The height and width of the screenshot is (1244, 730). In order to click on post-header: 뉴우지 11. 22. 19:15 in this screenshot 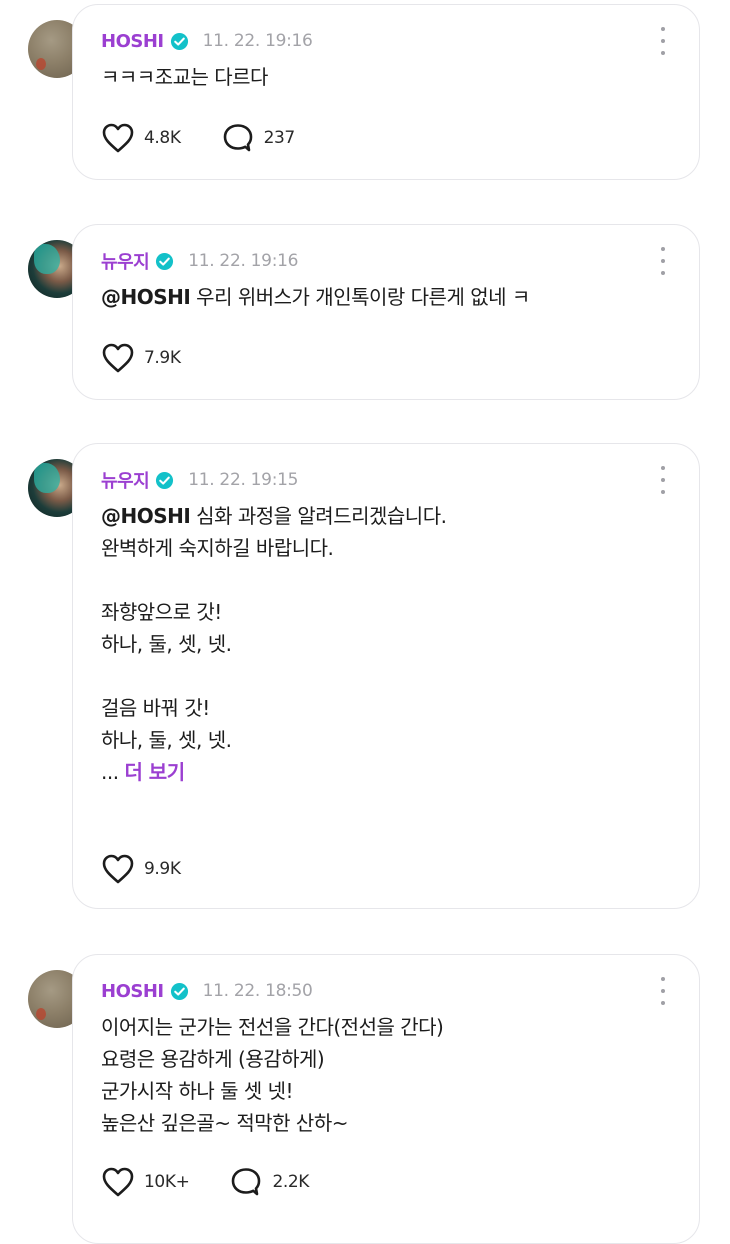, I will do `click(199, 480)`.